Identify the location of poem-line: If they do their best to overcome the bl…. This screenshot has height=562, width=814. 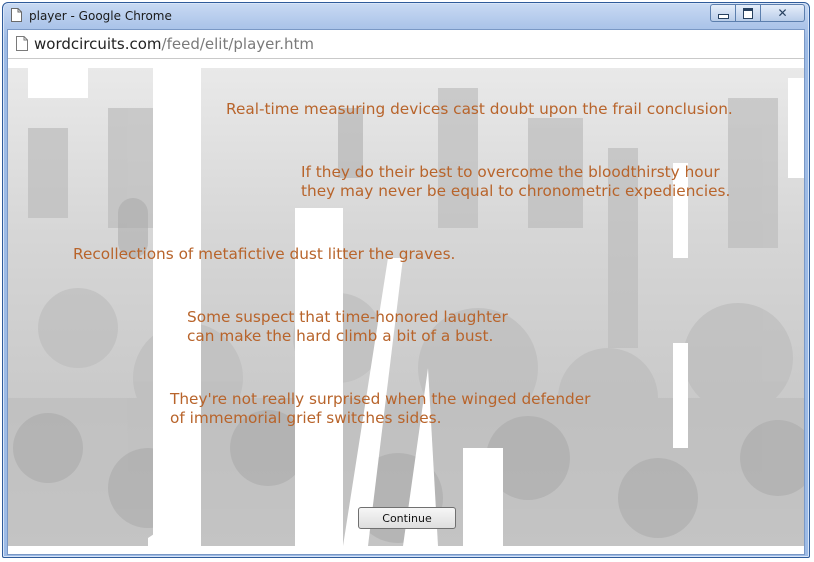
(510, 172).